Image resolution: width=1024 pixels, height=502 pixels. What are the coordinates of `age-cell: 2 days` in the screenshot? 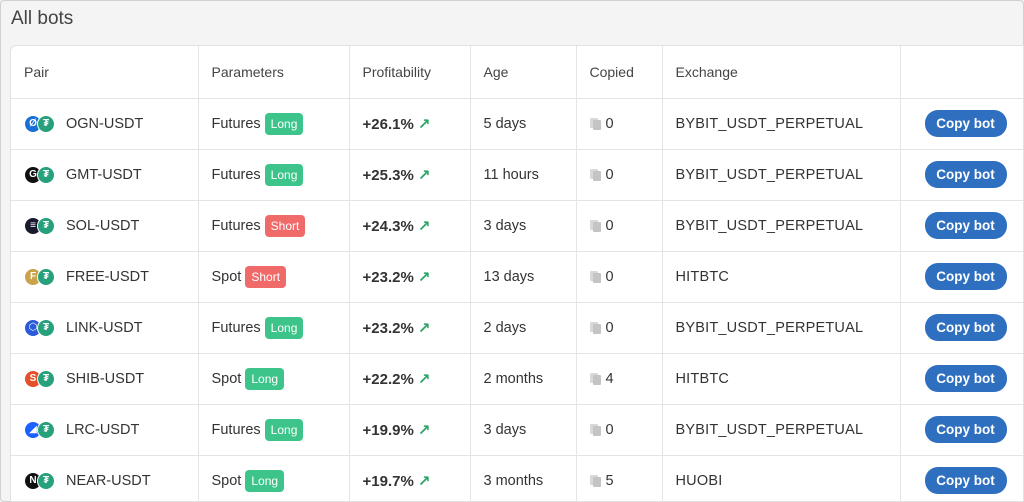 It's located at (523, 328).